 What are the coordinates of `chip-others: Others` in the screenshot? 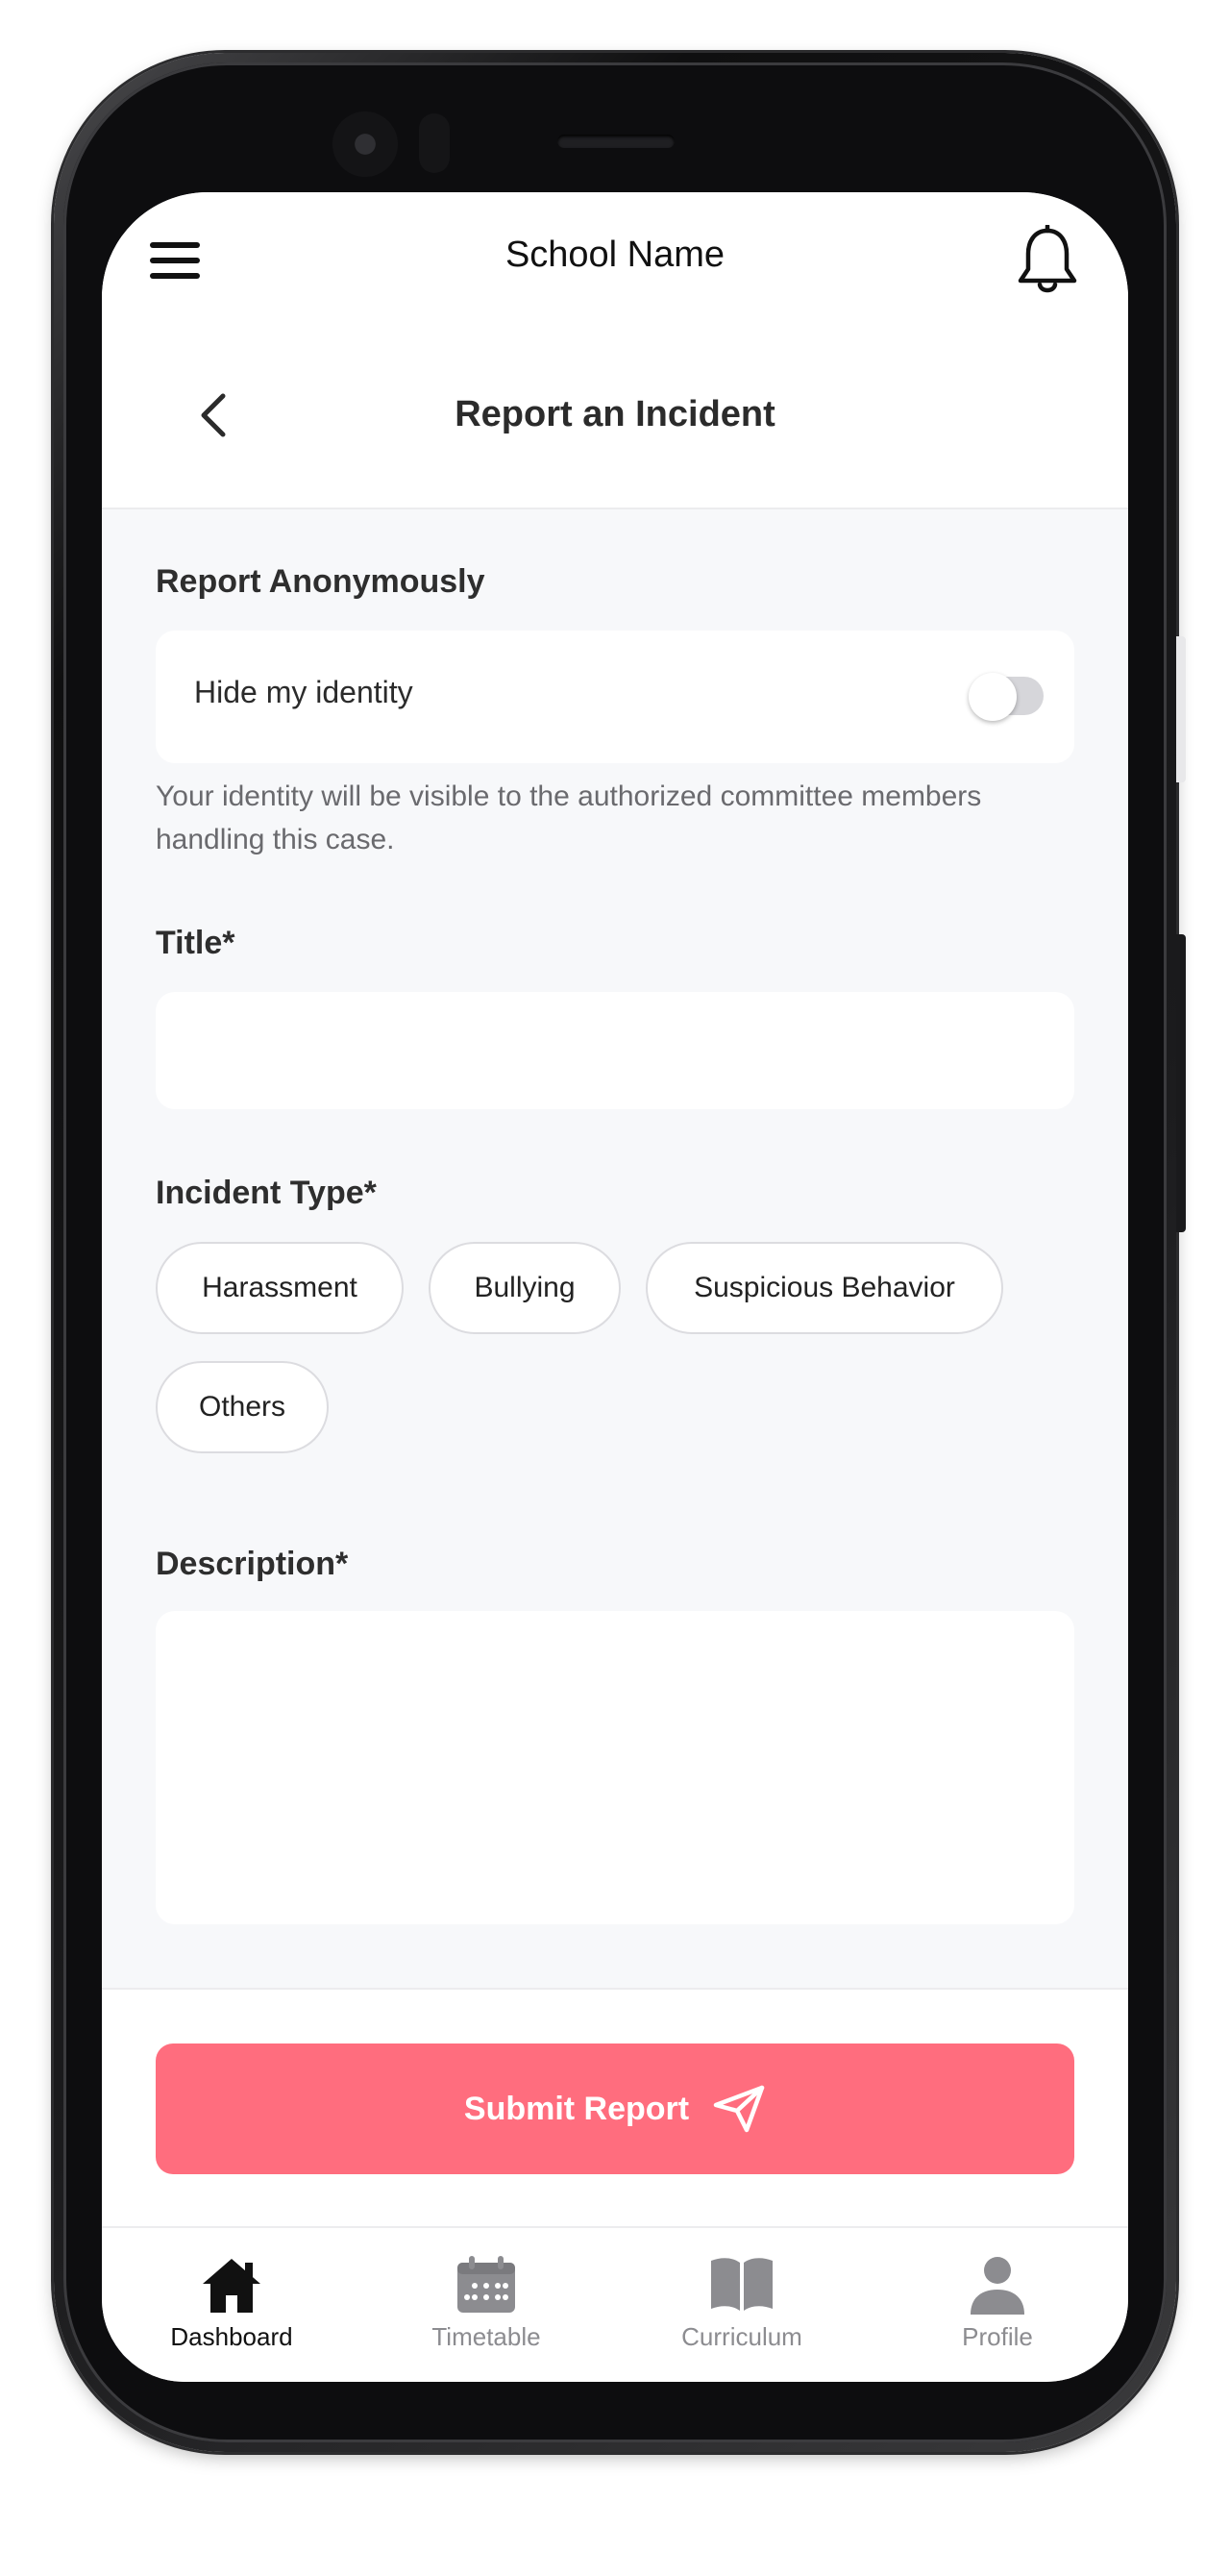 It's located at (243, 1407).